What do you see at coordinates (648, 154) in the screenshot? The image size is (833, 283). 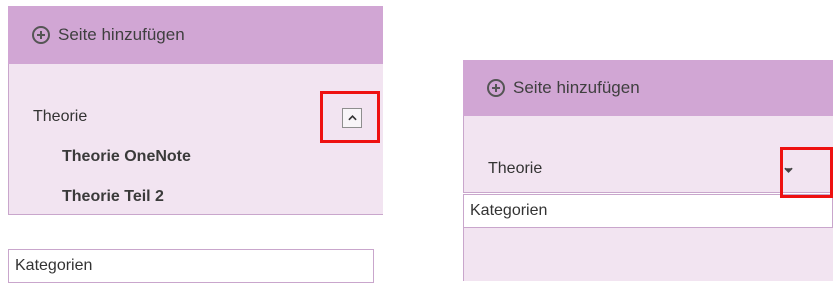 I see `pages-list: Theorie` at bounding box center [648, 154].